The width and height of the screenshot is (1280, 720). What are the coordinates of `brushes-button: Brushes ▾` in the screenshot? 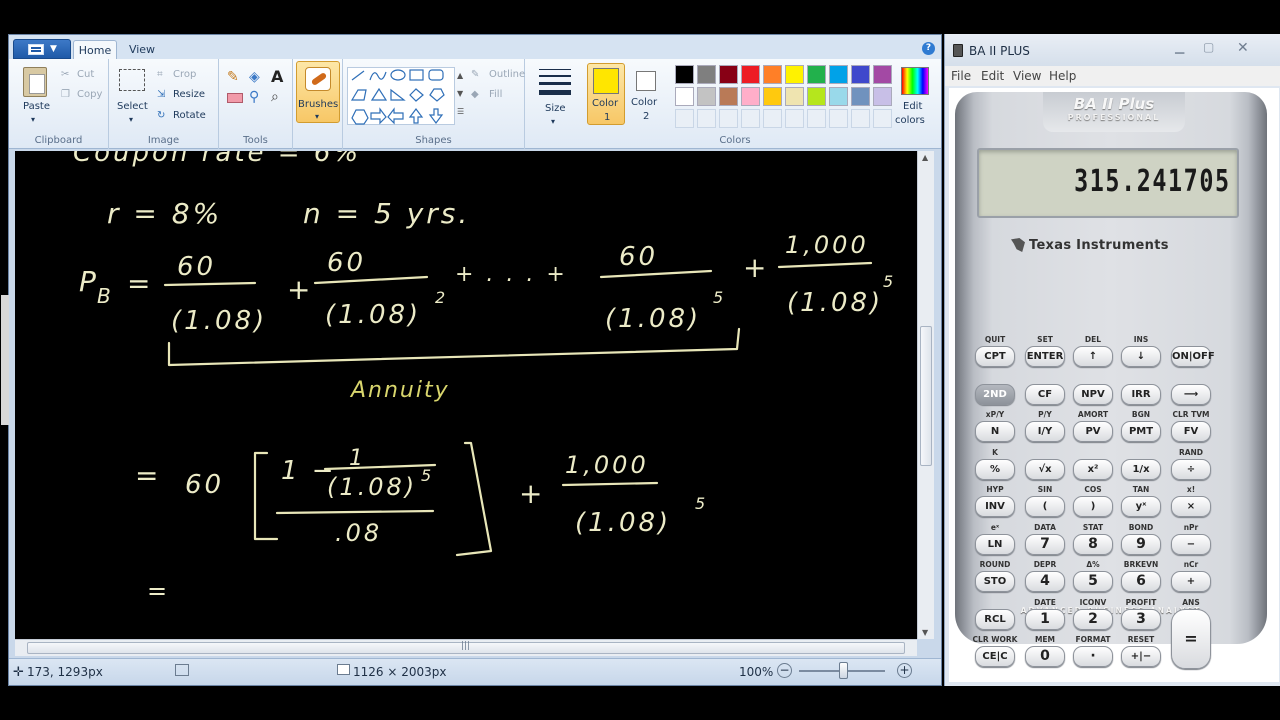 It's located at (318, 92).